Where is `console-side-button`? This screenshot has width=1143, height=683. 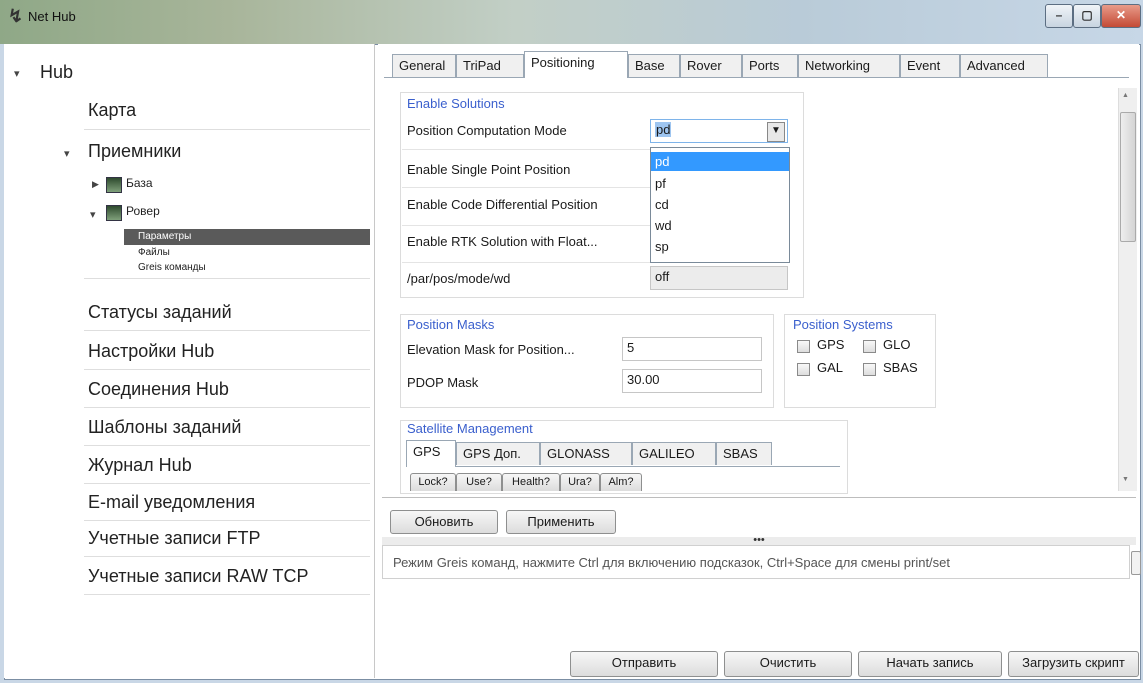
console-side-button is located at coordinates (1136, 563).